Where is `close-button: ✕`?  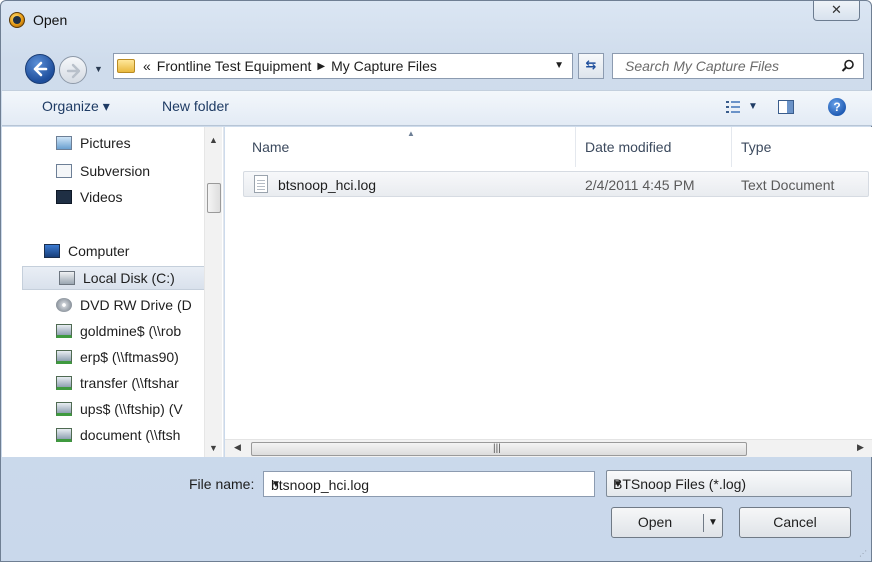
close-button: ✕ is located at coordinates (836, 11).